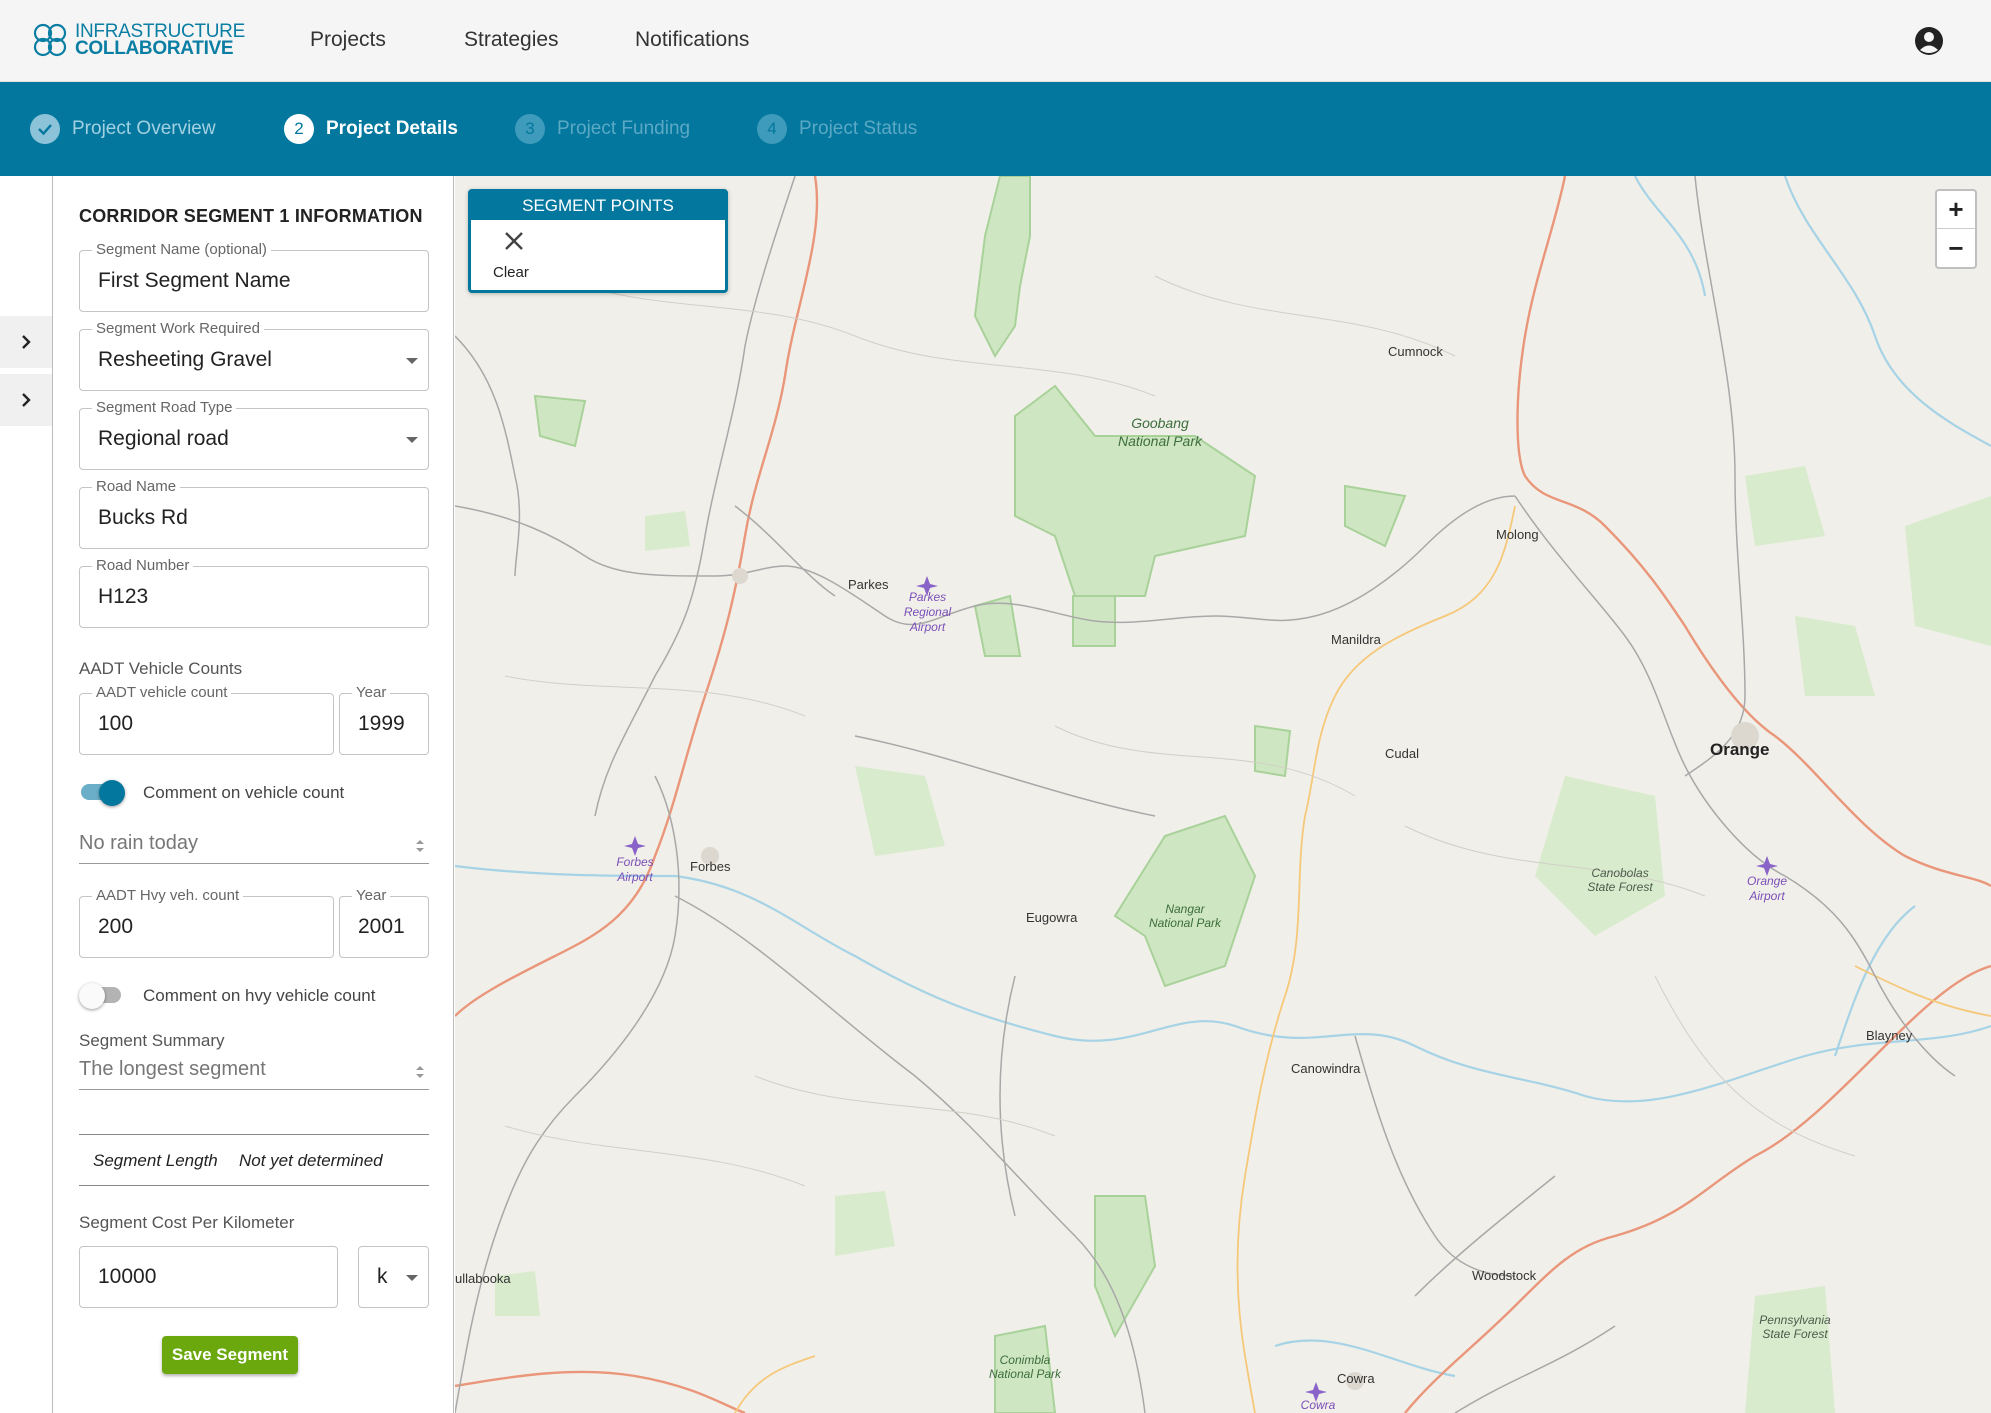 Image resolution: width=1991 pixels, height=1413 pixels. What do you see at coordinates (710, 866) in the screenshot?
I see `place-label: Forbes` at bounding box center [710, 866].